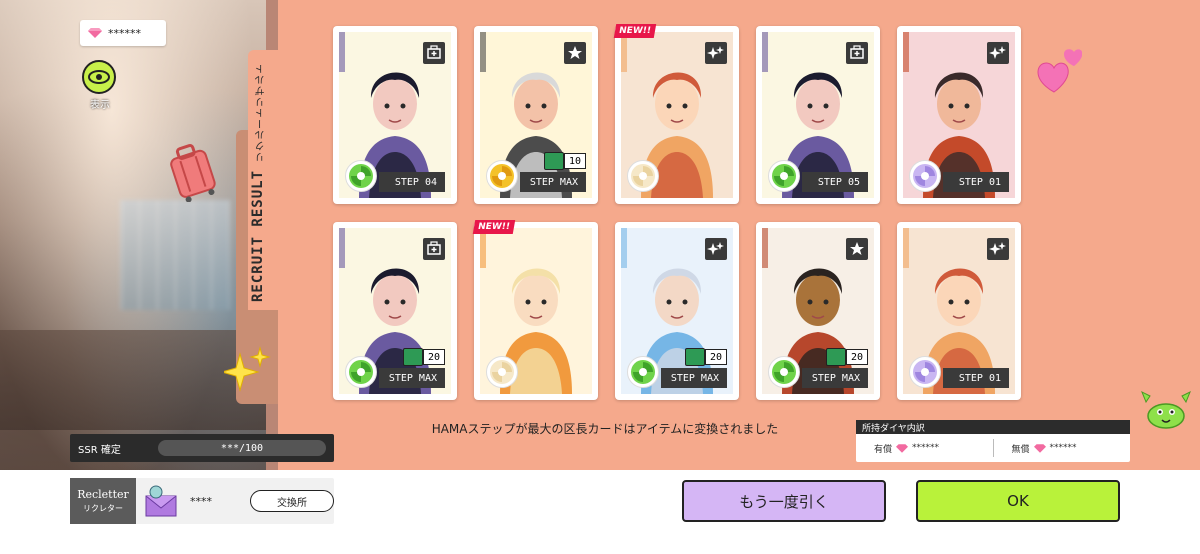 The height and width of the screenshot is (554, 1200). I want to click on crab-decoration-icon, so click(1166, 409).